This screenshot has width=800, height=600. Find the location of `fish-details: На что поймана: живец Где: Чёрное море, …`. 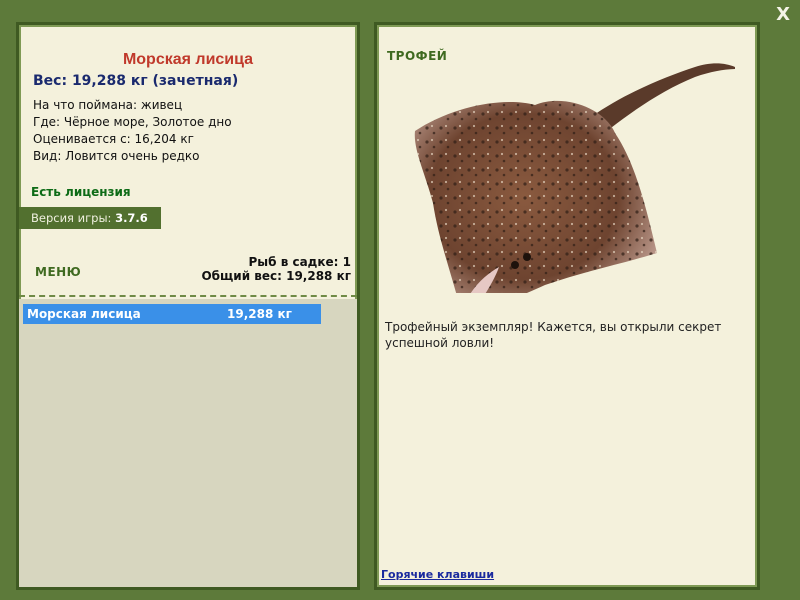

fish-details: На что поймана: живец Где: Чёрное море, … is located at coordinates (132, 131).